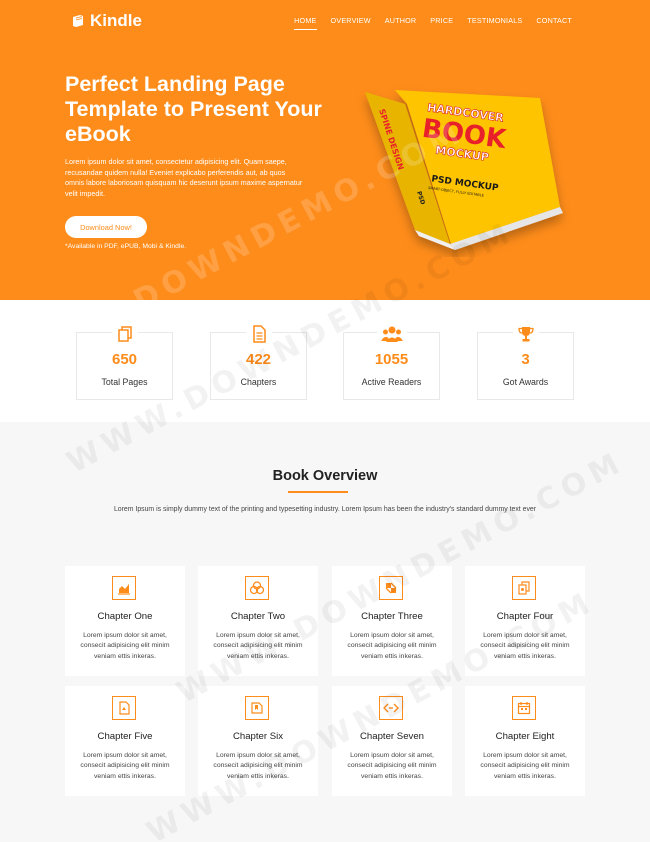 The width and height of the screenshot is (650, 842). Describe the element at coordinates (391, 382) in the screenshot. I see `stat-label: Active Readers` at that location.